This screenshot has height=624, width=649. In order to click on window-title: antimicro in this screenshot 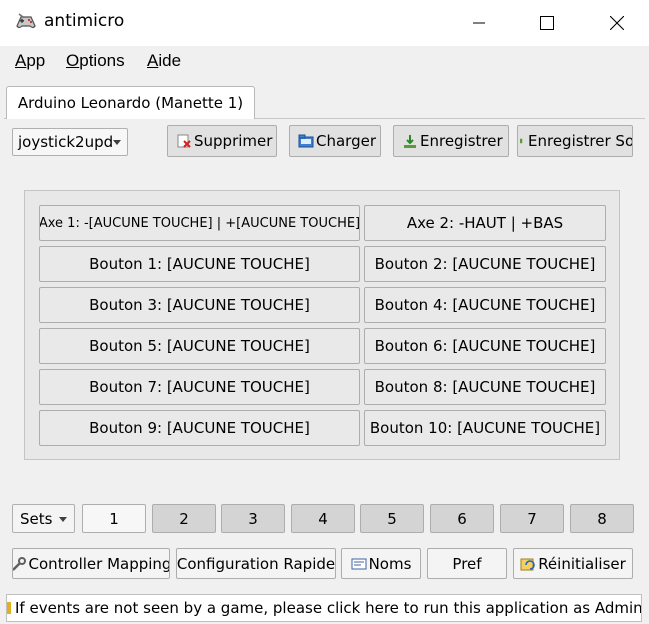, I will do `click(84, 21)`.